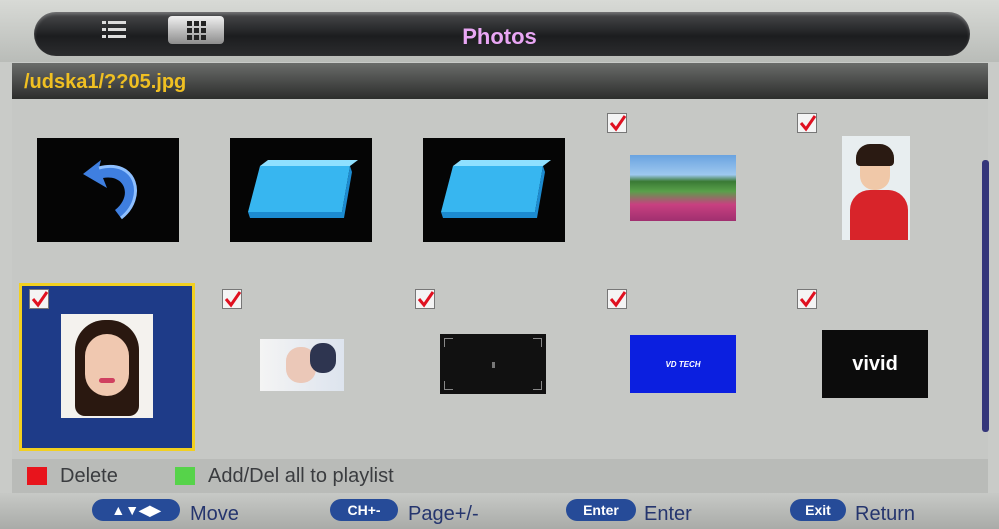 The image size is (999, 529). What do you see at coordinates (493, 364) in the screenshot?
I see `photo-dark-test-pattern` at bounding box center [493, 364].